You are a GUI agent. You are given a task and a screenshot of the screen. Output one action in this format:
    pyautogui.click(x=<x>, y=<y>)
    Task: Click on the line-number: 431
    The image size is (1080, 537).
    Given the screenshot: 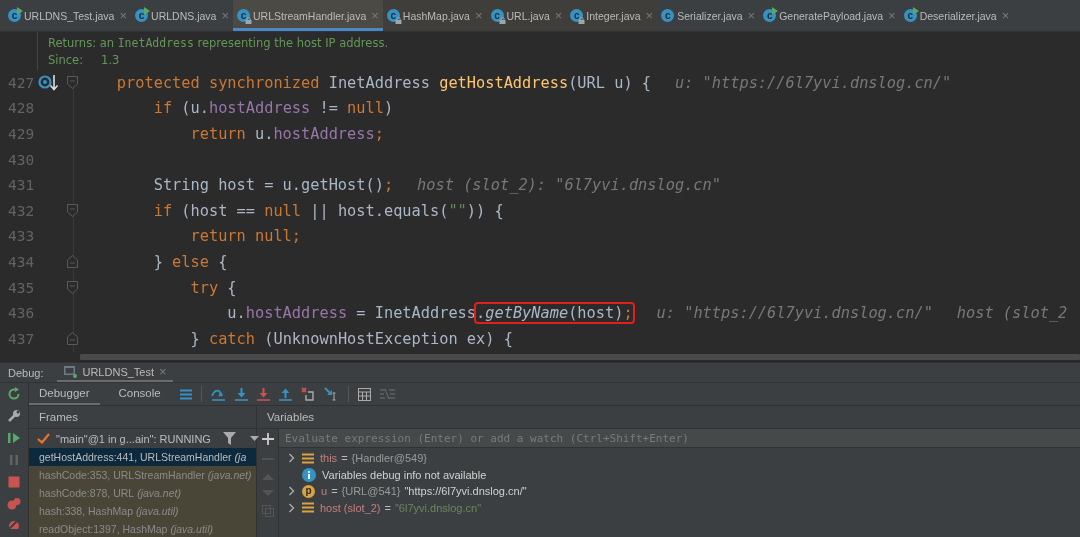 What is the action you would take?
    pyautogui.click(x=21, y=185)
    